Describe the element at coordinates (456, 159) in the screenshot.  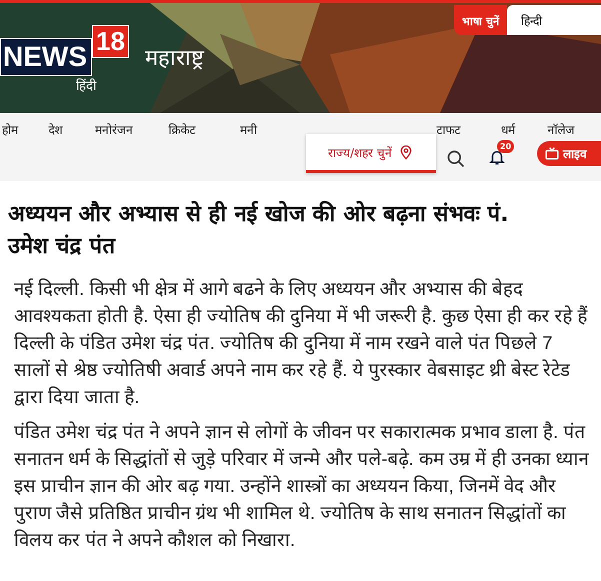
I see `search-icon` at that location.